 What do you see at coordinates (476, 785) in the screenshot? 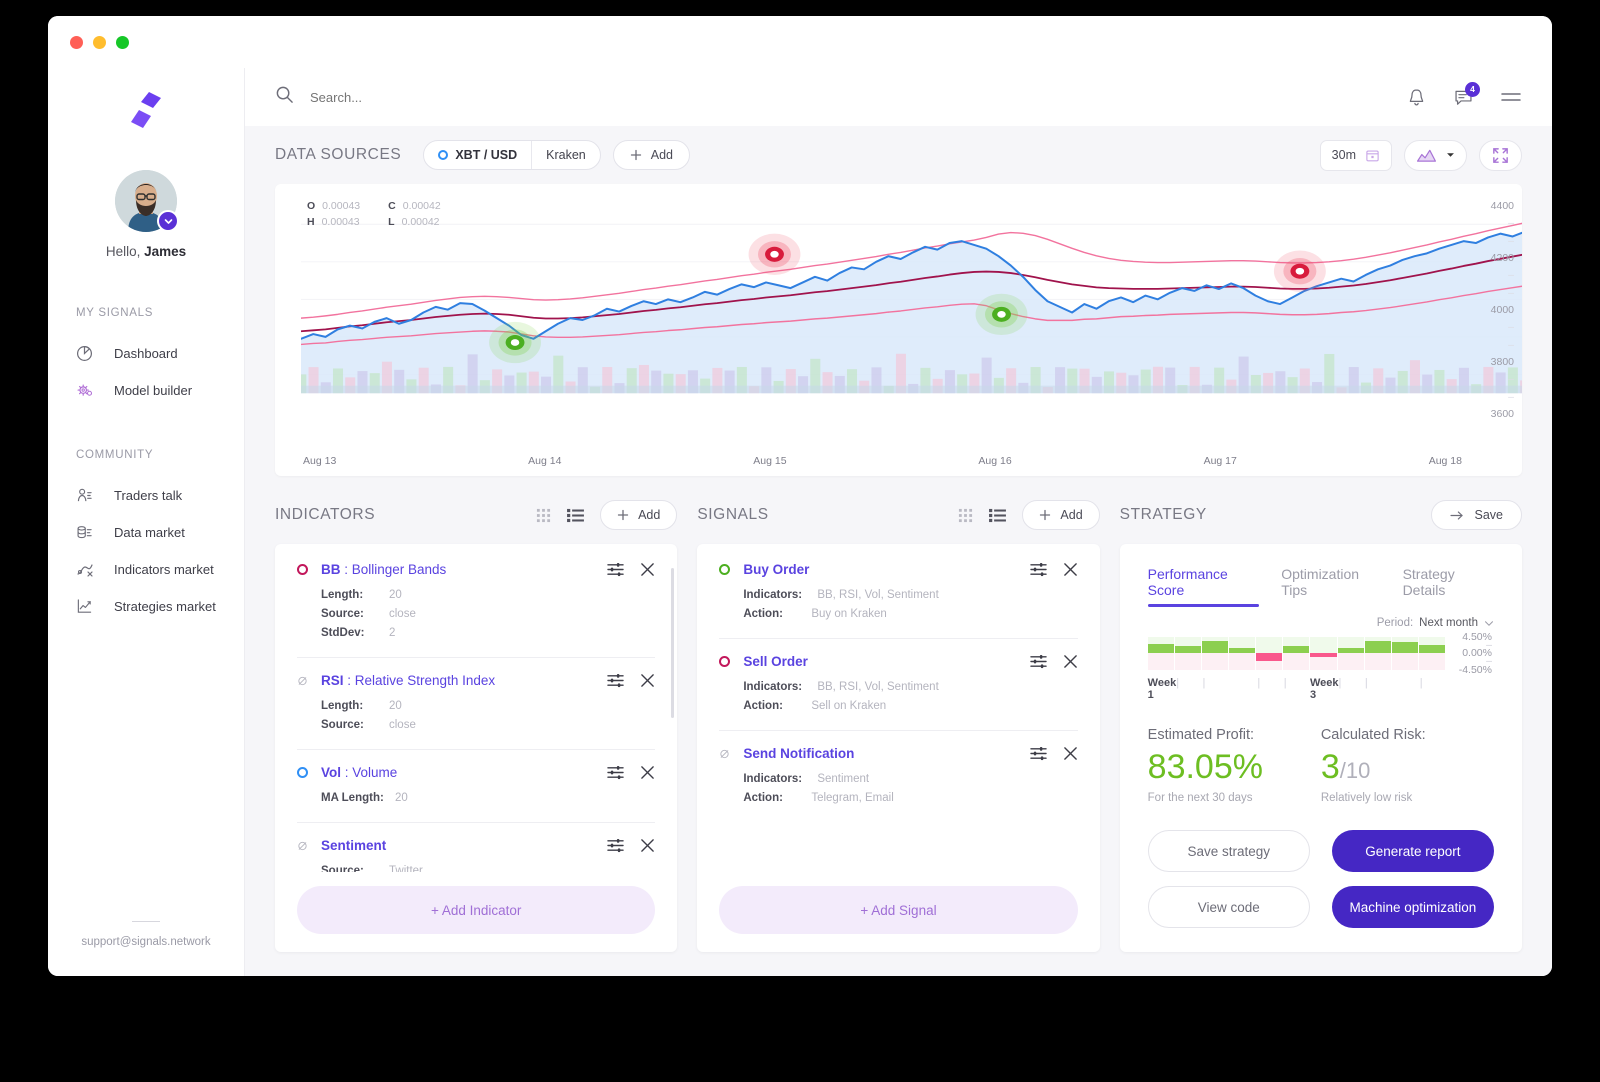
I see `indicator-item: Vol : Volume MA Length: 20` at bounding box center [476, 785].